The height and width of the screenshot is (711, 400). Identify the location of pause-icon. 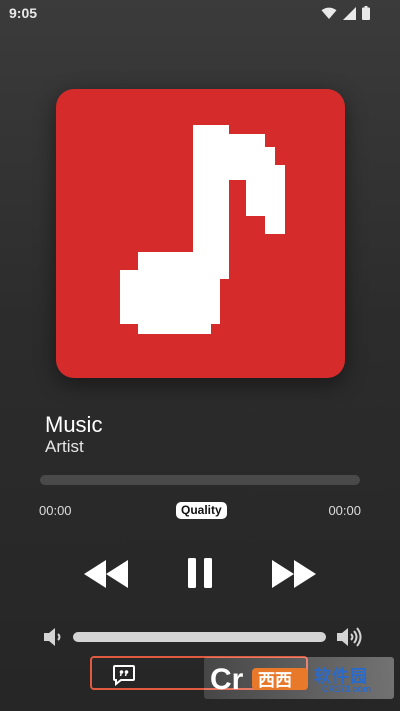
(200, 573).